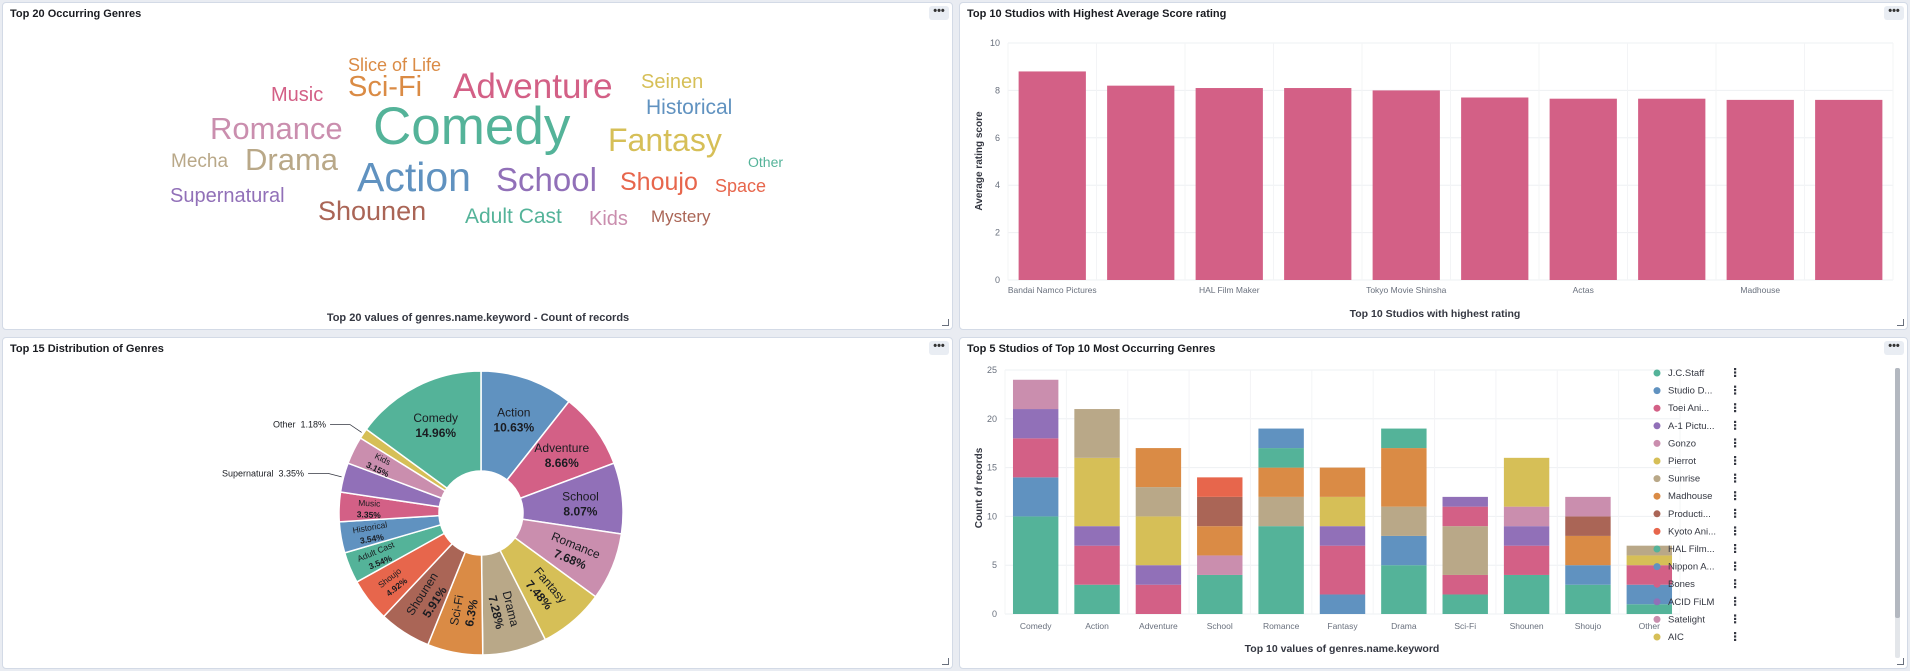  I want to click on cloud-word: Other, so click(765, 162).